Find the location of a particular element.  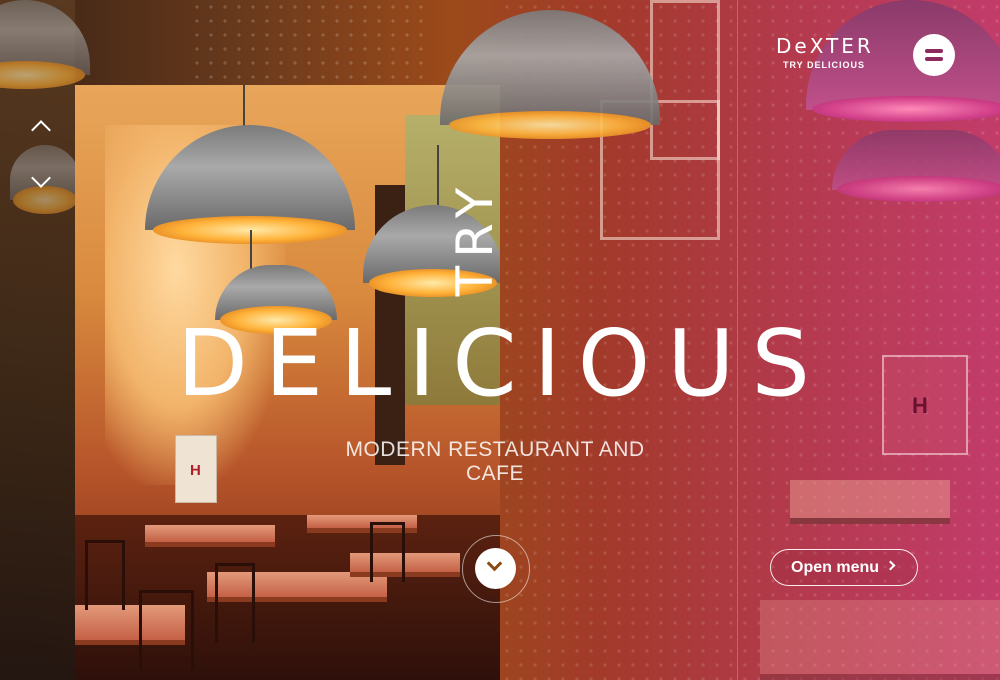

chevron-right-icon is located at coordinates (890, 565).